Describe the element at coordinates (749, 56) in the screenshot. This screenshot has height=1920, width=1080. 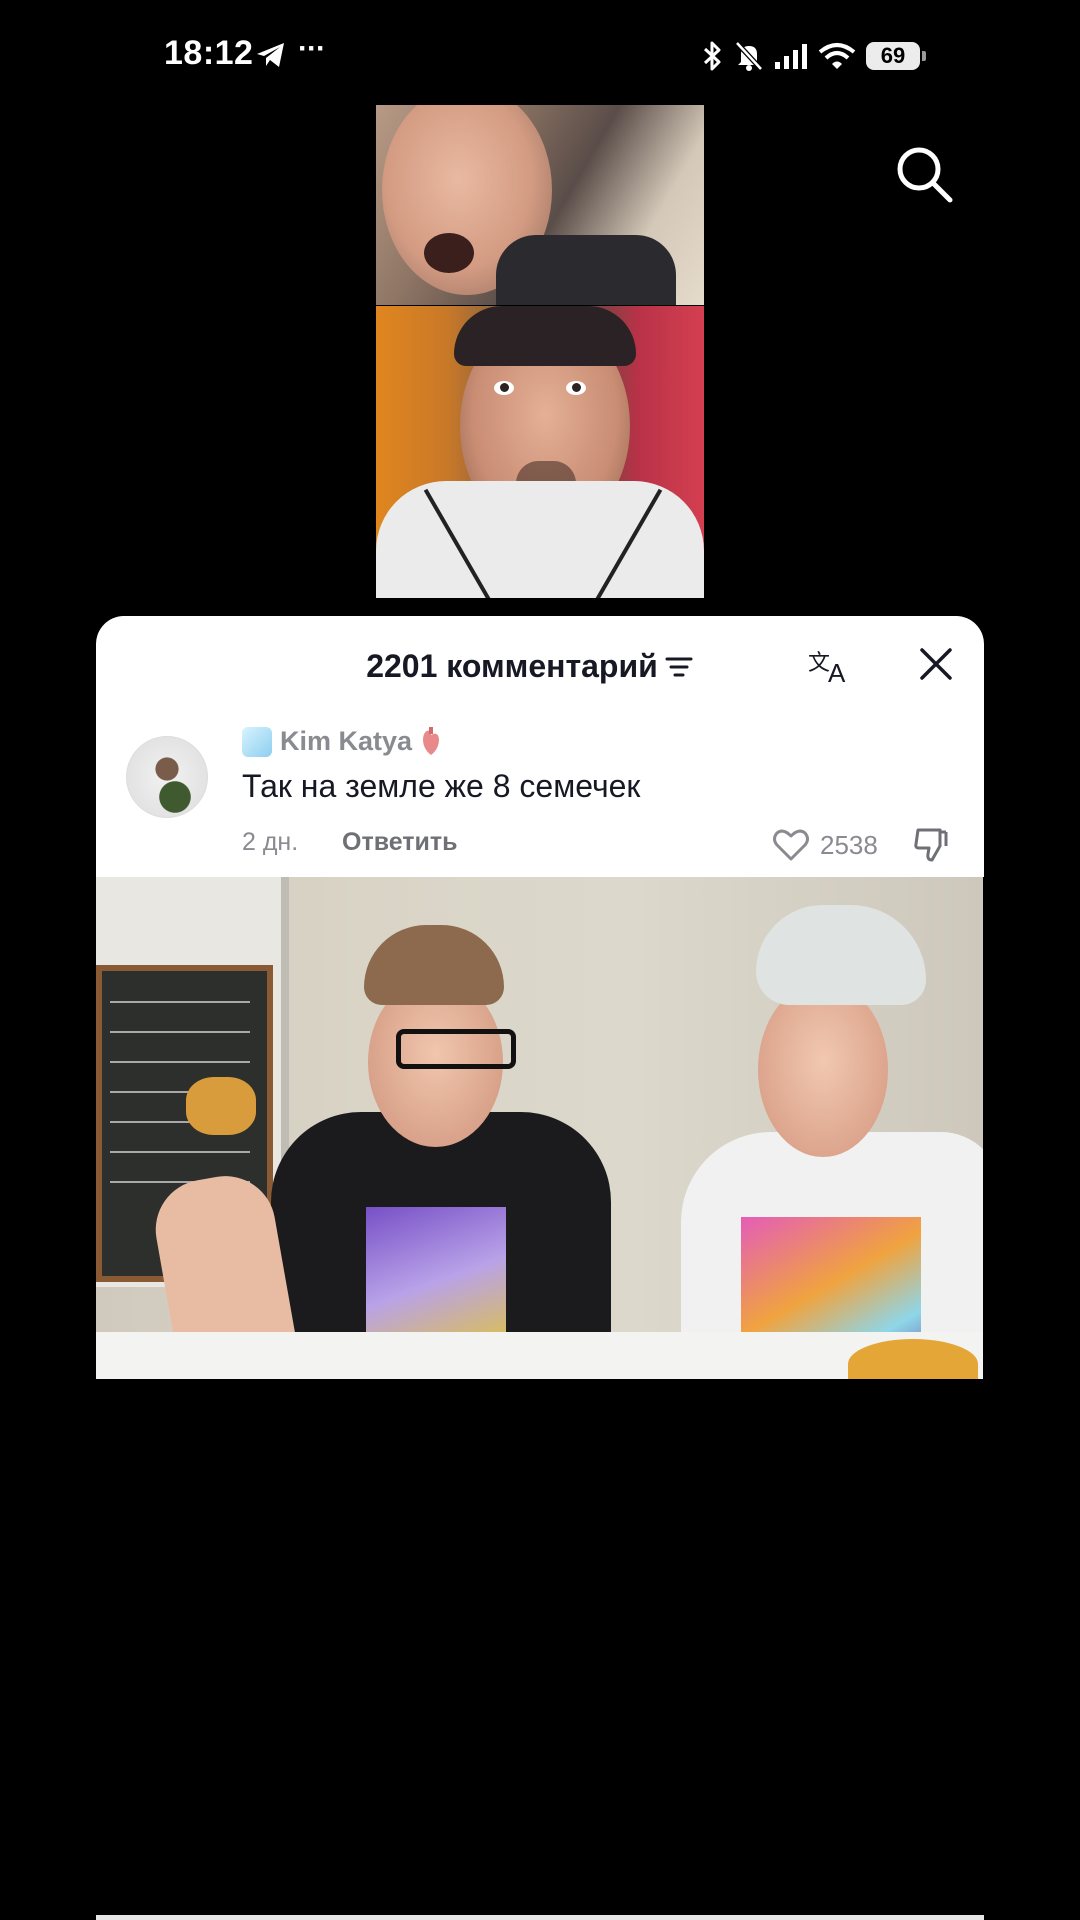
I see `bell-off-icon` at that location.